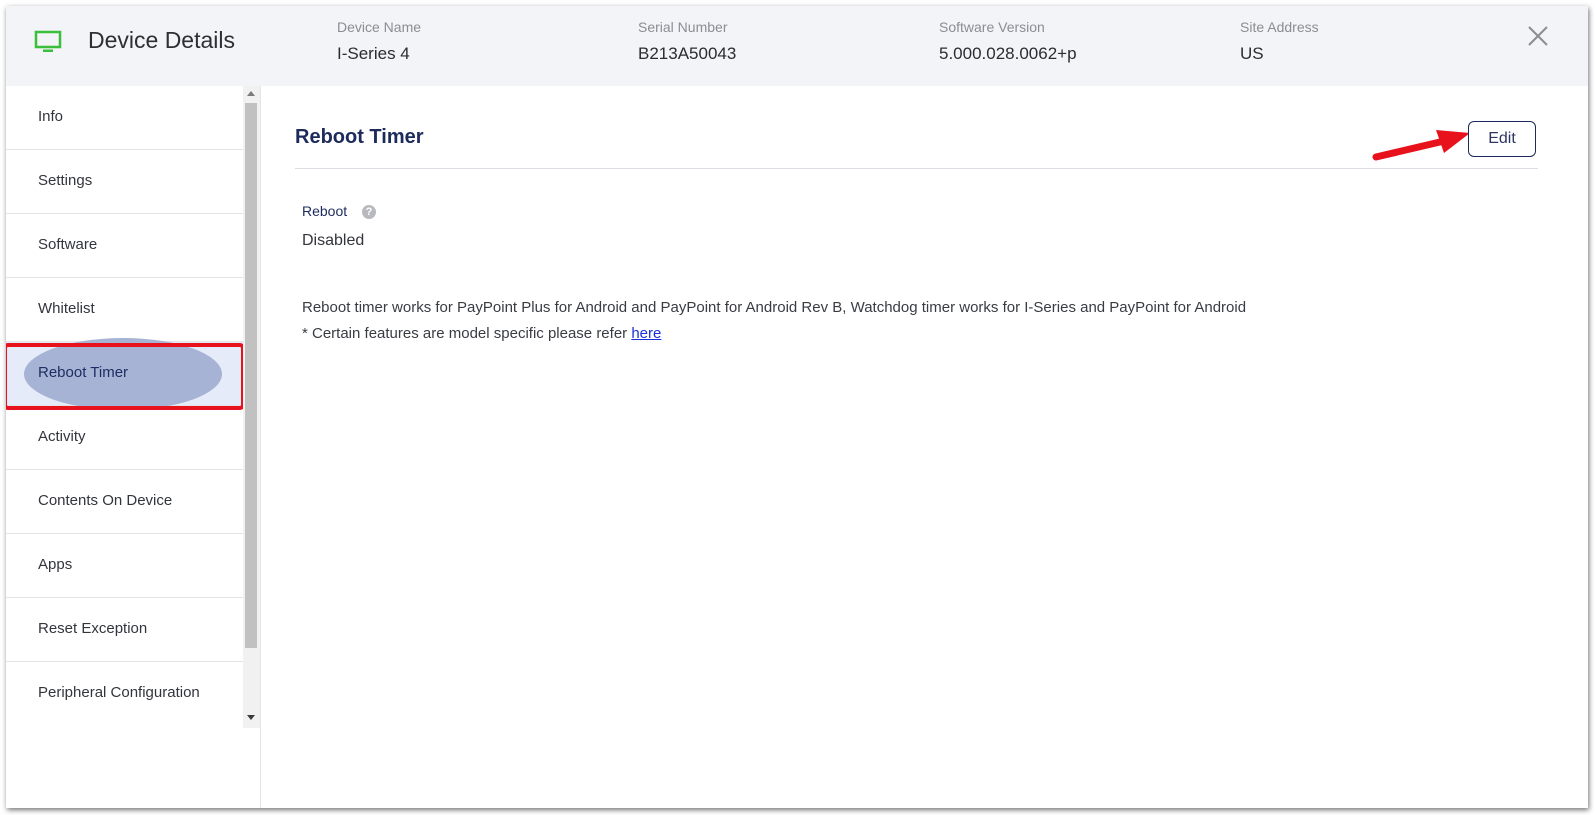 The image size is (1595, 815). I want to click on section-divider, so click(916, 168).